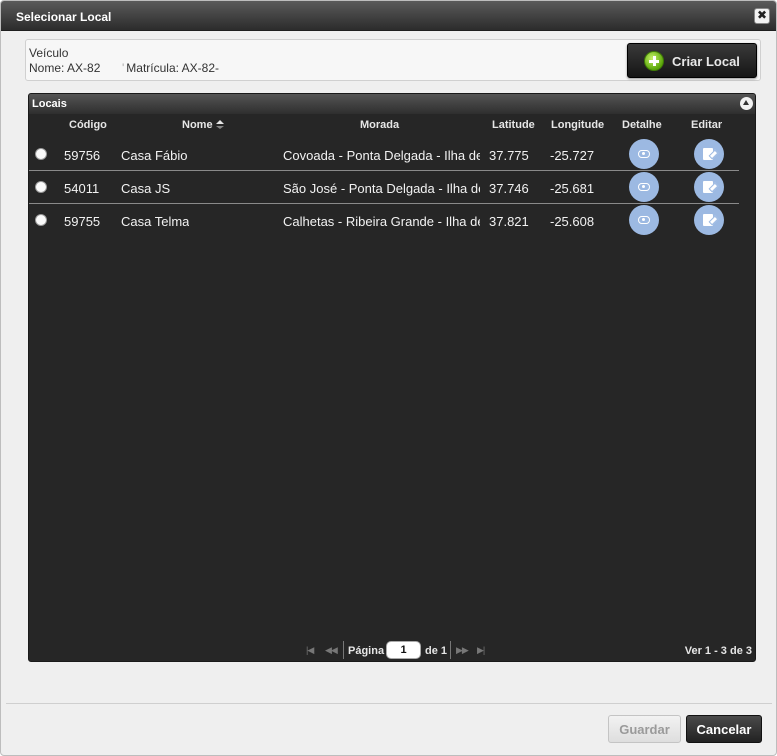 Image resolution: width=777 pixels, height=756 pixels. Describe the element at coordinates (65, 68) in the screenshot. I see `vehicle-name: Nome: AX-82` at that location.